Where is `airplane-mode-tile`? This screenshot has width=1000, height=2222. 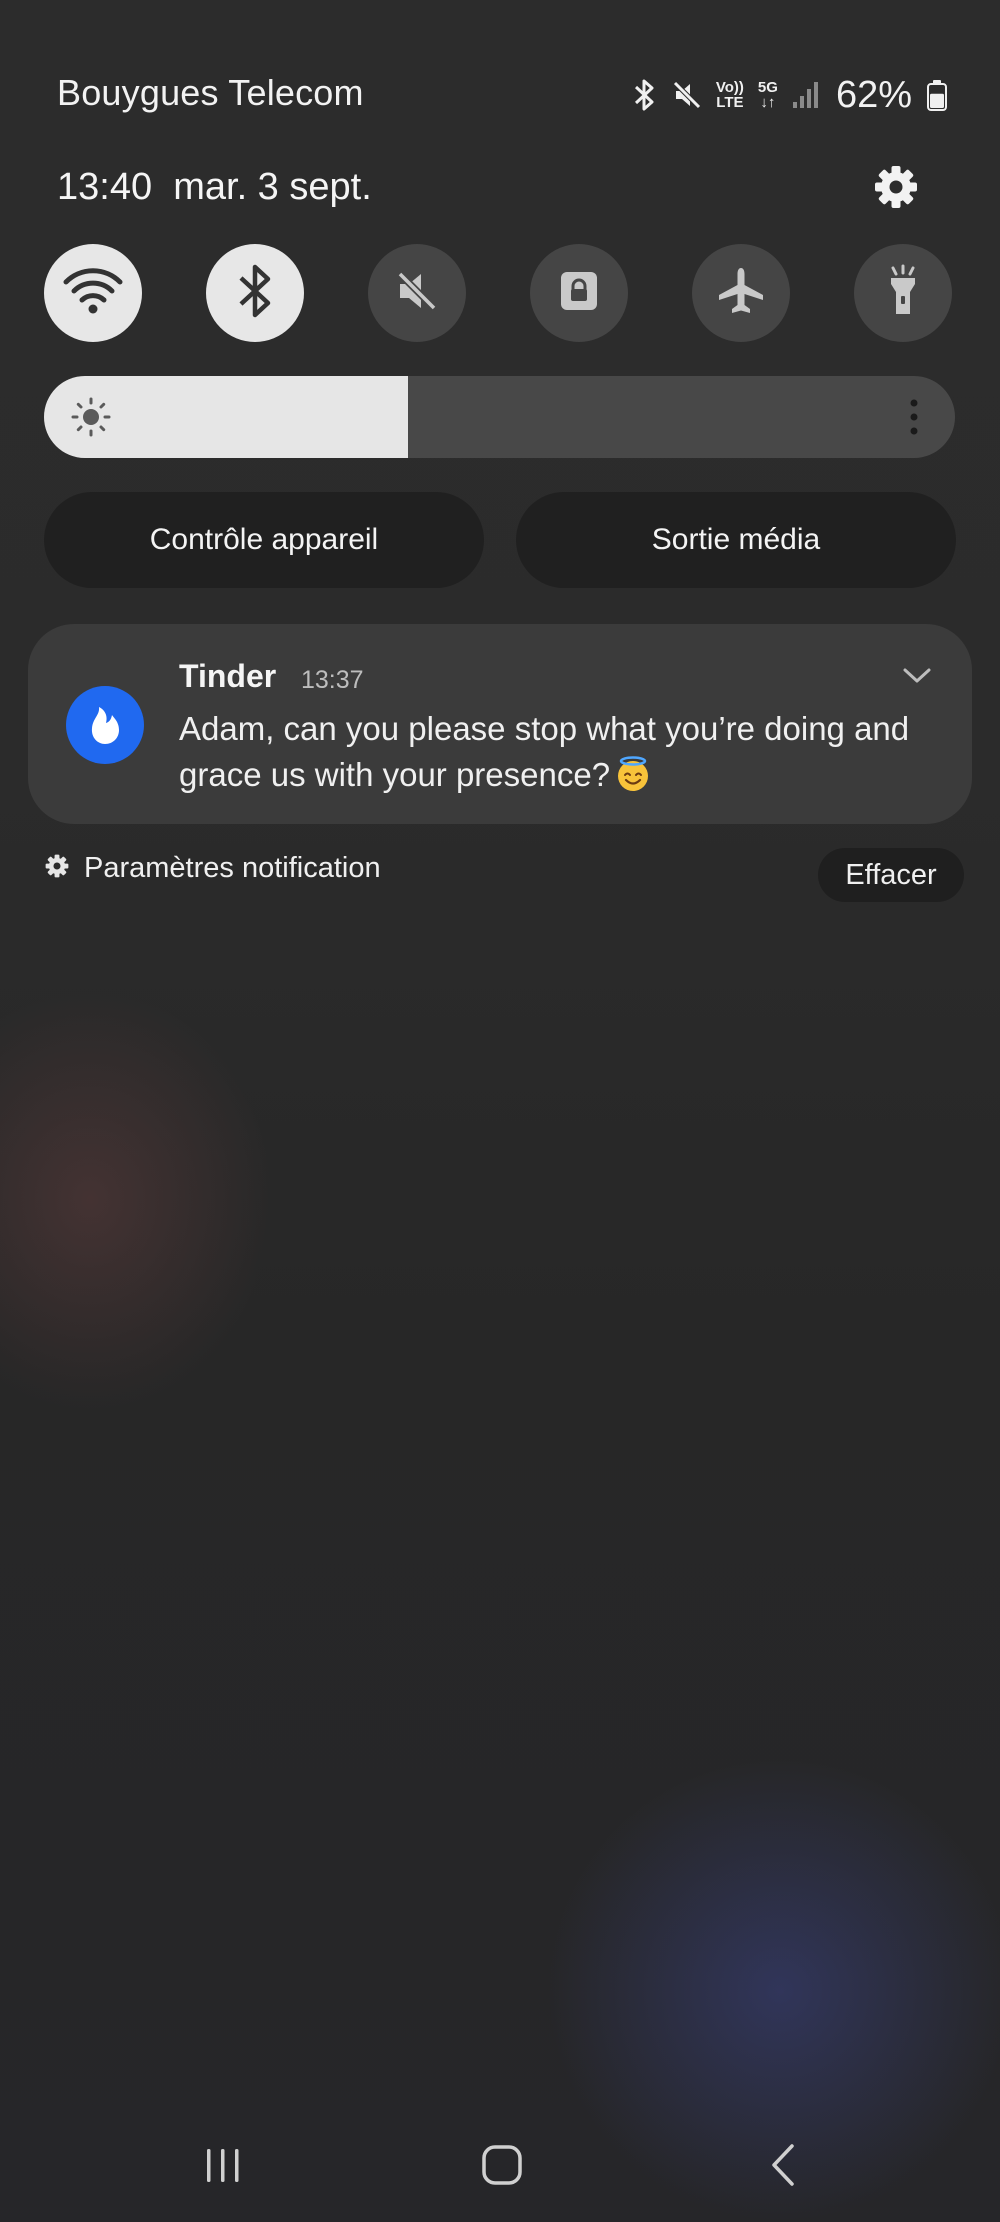
airplane-mode-tile is located at coordinates (741, 293).